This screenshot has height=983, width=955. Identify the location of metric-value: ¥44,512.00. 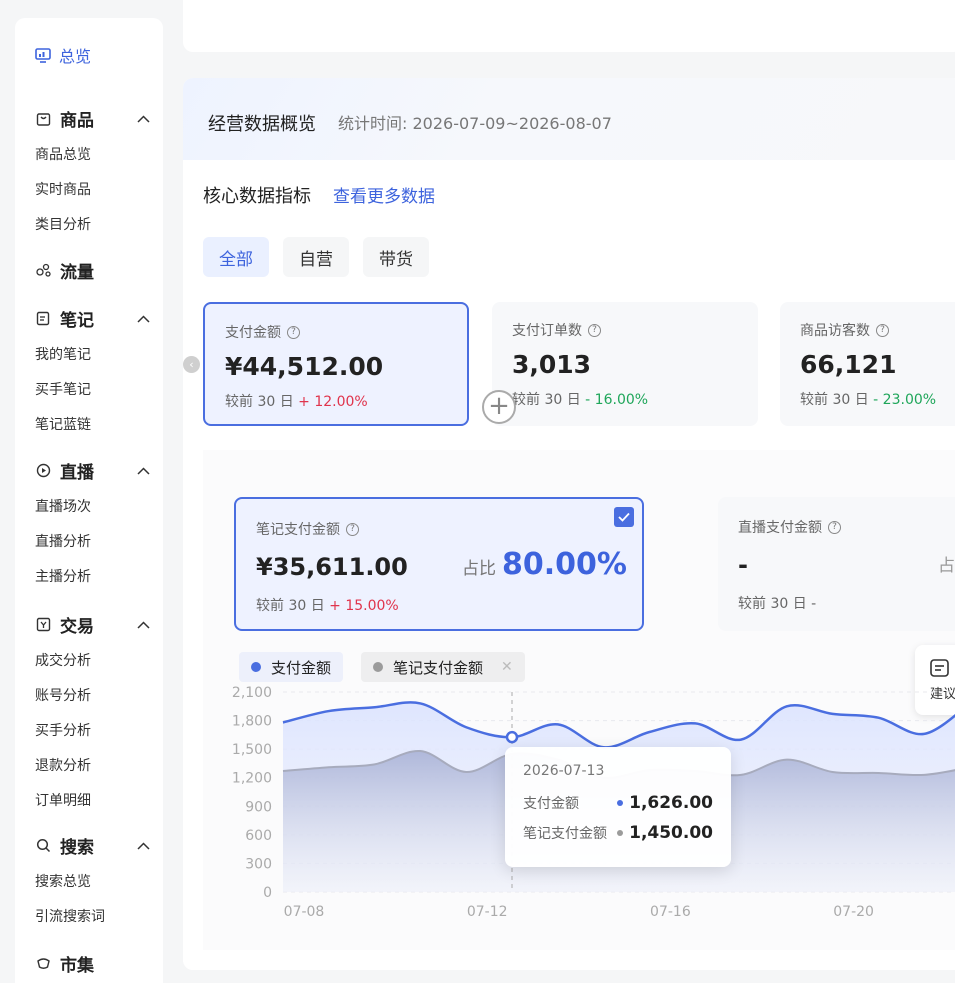
(304, 366).